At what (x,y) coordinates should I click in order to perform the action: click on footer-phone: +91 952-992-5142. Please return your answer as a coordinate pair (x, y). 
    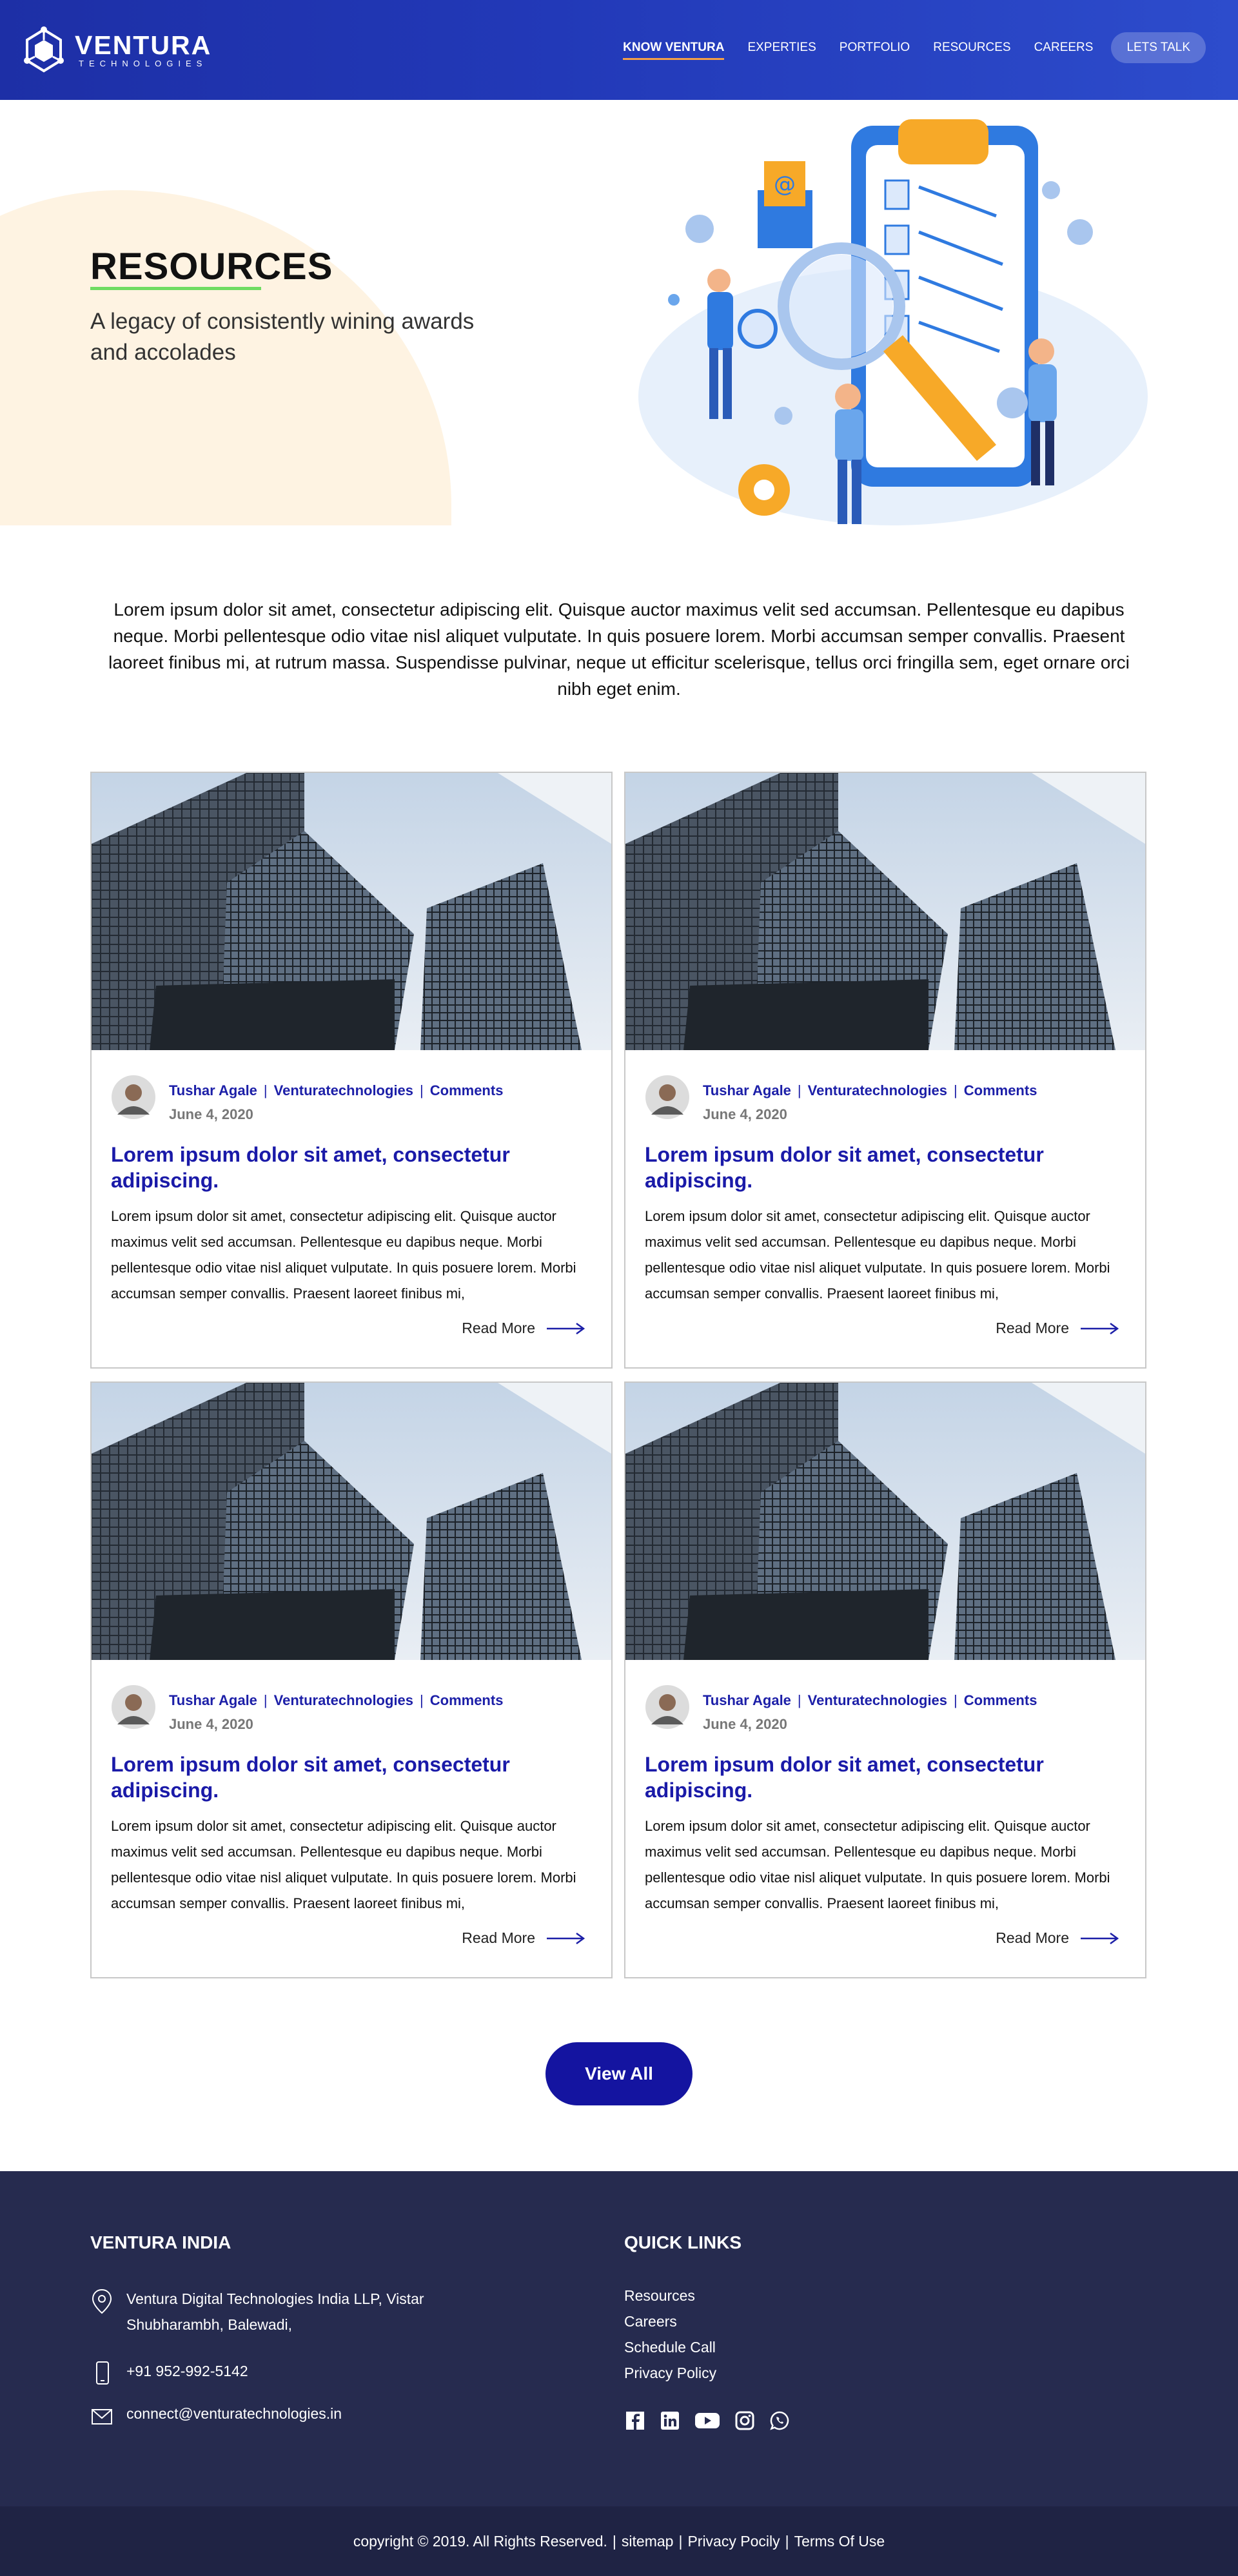
    Looking at the image, I should click on (169, 2372).